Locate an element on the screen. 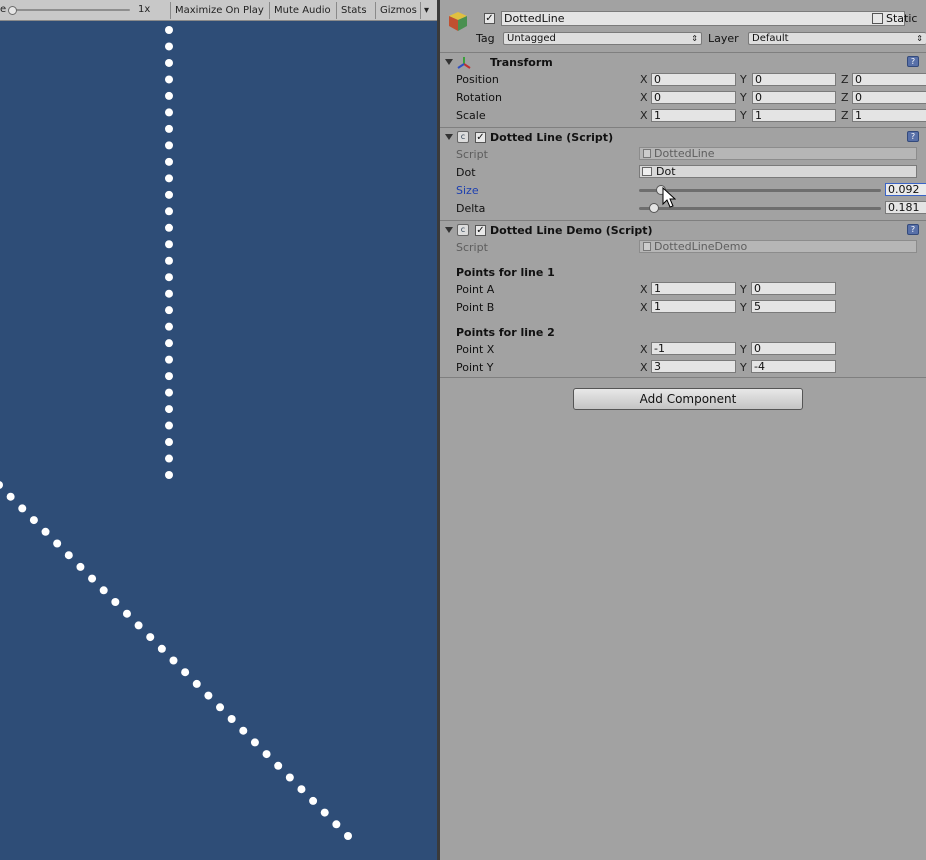  rotation-y-field: 0 is located at coordinates (794, 97).